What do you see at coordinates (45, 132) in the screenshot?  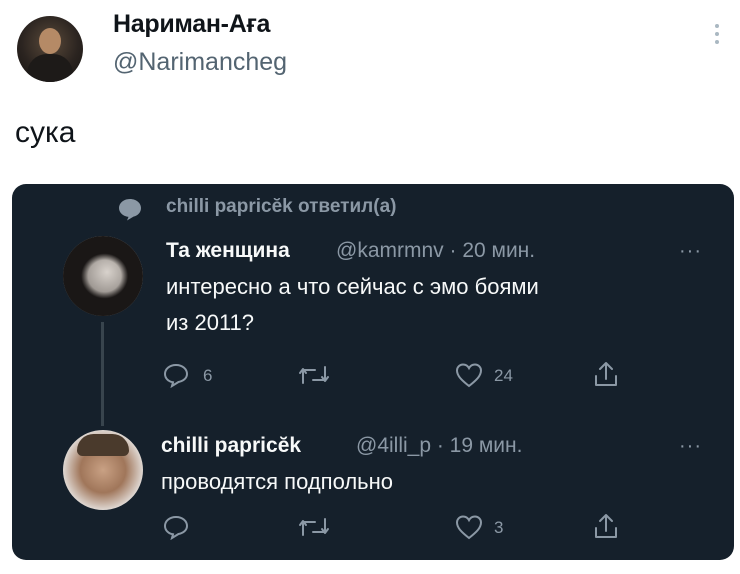 I see `tweet-text: сука` at bounding box center [45, 132].